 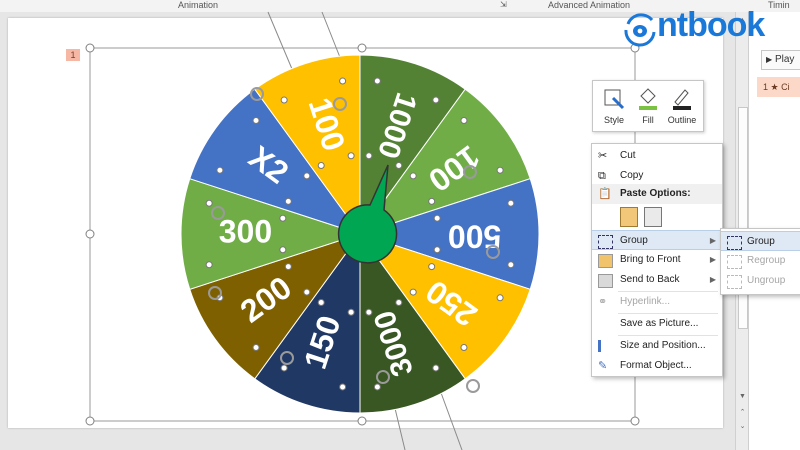 What do you see at coordinates (606, 346) in the screenshot?
I see `size-position-icon` at bounding box center [606, 346].